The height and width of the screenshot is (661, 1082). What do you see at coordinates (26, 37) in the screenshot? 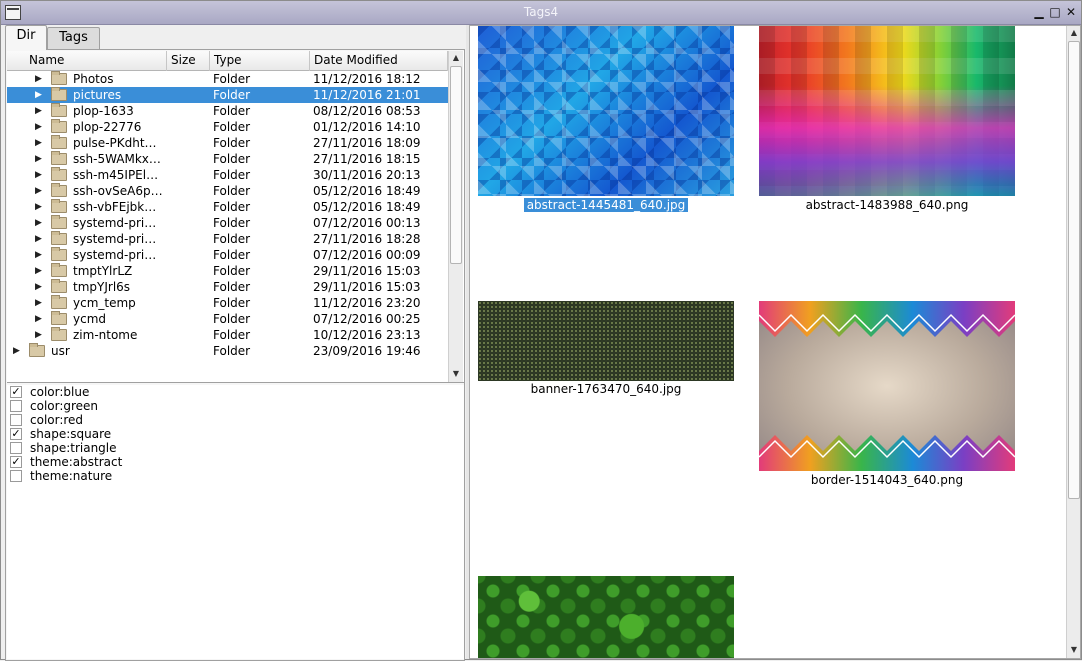
I see `tab-dir: Dir` at bounding box center [26, 37].